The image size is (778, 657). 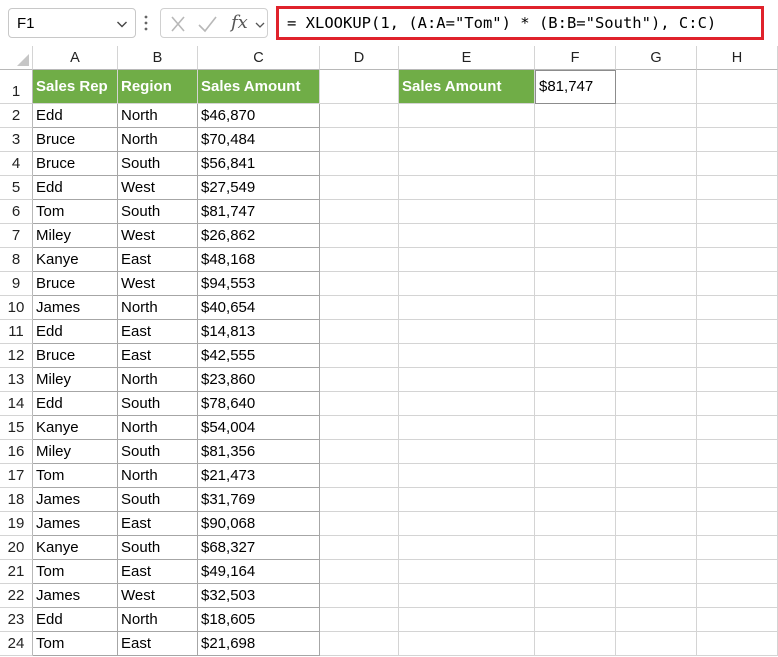 I want to click on cell-d18, so click(x=359, y=500).